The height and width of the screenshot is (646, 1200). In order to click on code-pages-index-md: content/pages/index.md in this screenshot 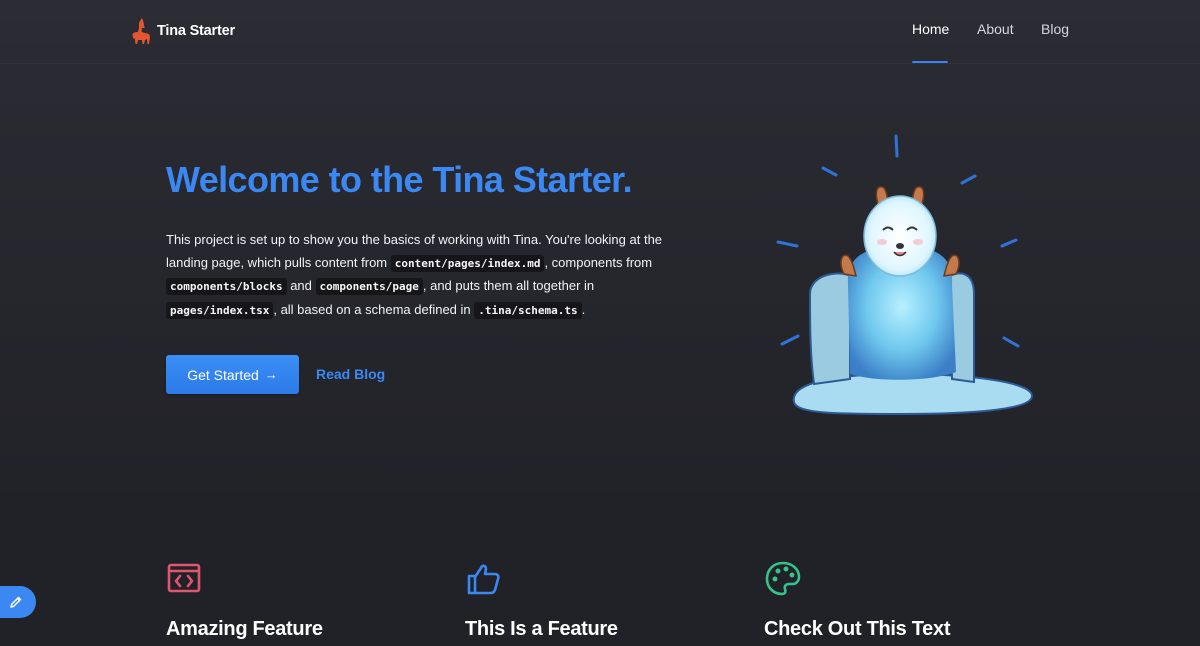, I will do `click(467, 263)`.